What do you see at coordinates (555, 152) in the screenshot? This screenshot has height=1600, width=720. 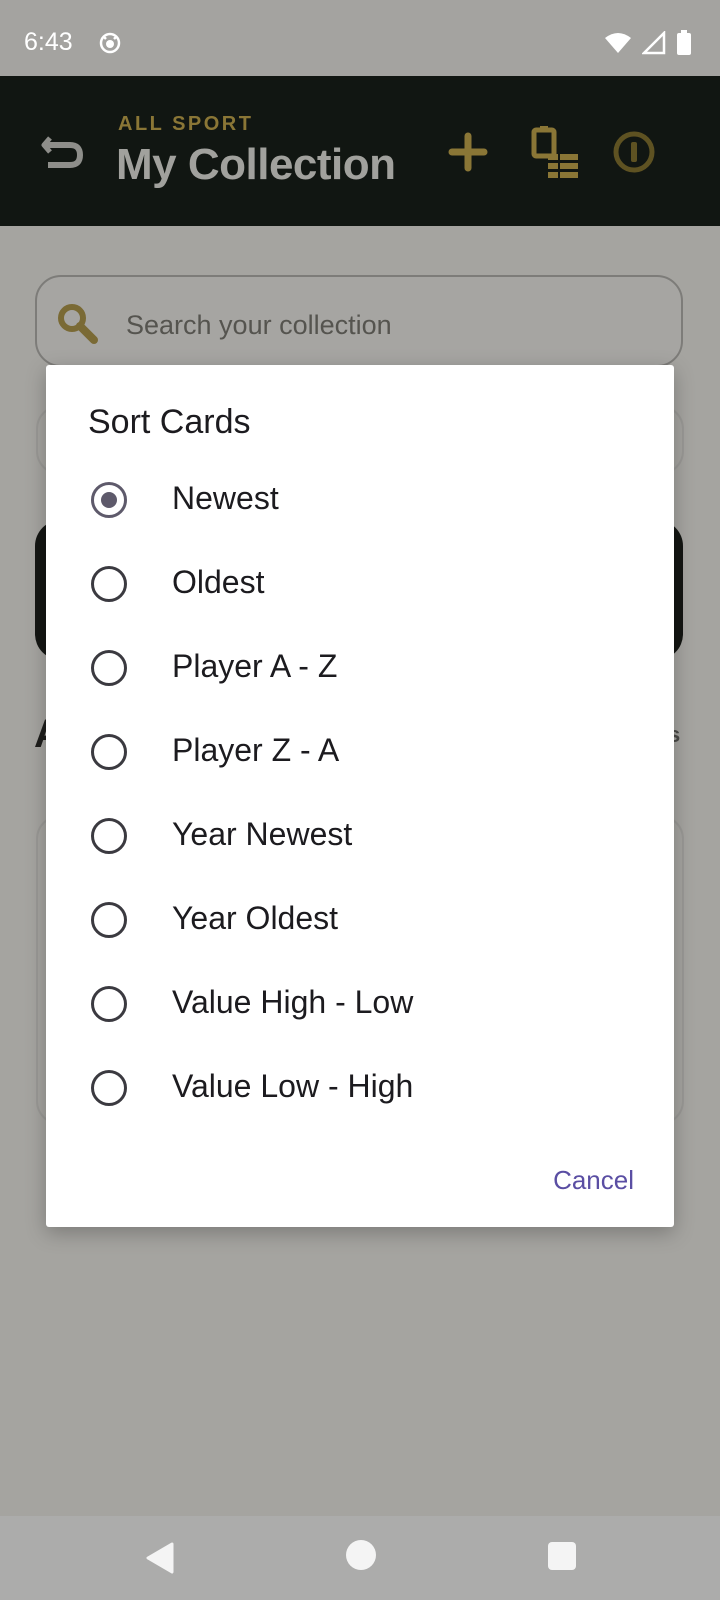 I see `manage-collection-icon` at bounding box center [555, 152].